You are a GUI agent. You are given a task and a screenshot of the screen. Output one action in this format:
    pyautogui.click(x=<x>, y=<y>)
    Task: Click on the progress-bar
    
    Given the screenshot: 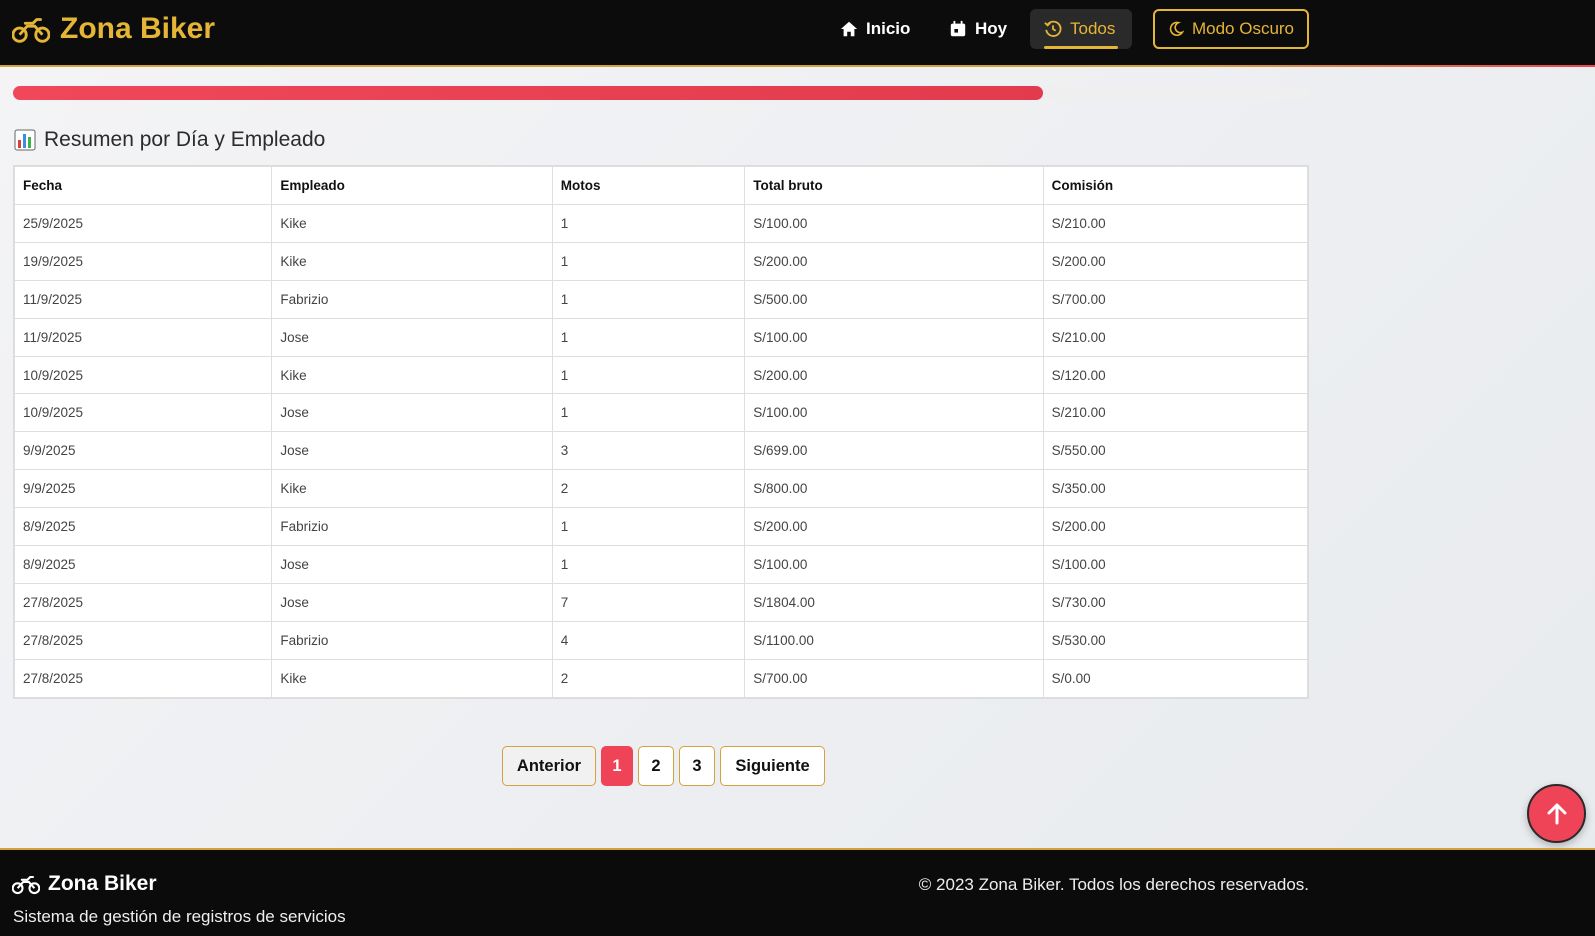 What is the action you would take?
    pyautogui.click(x=661, y=93)
    